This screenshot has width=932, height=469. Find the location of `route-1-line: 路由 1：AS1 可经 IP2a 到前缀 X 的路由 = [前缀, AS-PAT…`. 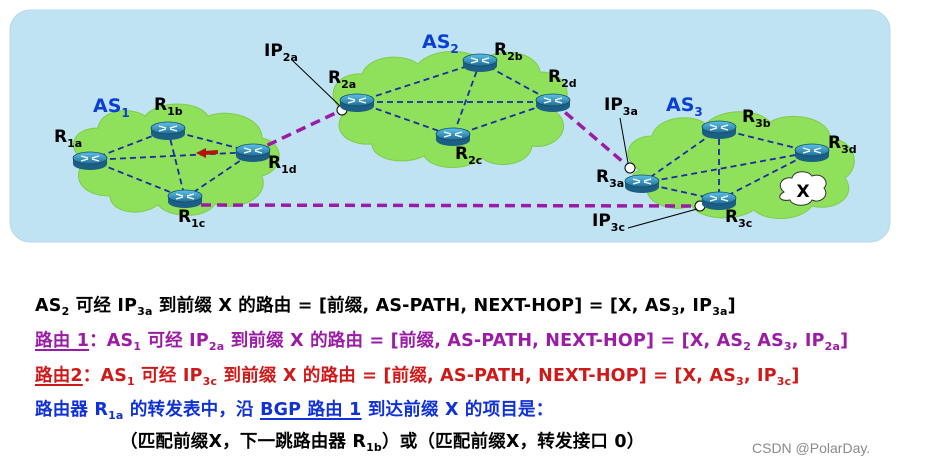

route-1-line: 路由 1：AS1 可经 IP2a 到前缀 X 的路由 = [前缀, AS-PAT… is located at coordinates (442, 342).